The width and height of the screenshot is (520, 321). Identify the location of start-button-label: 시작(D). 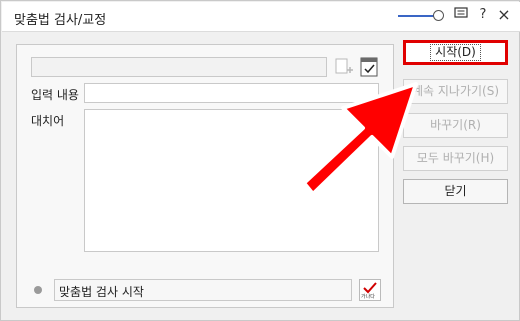
(455, 52).